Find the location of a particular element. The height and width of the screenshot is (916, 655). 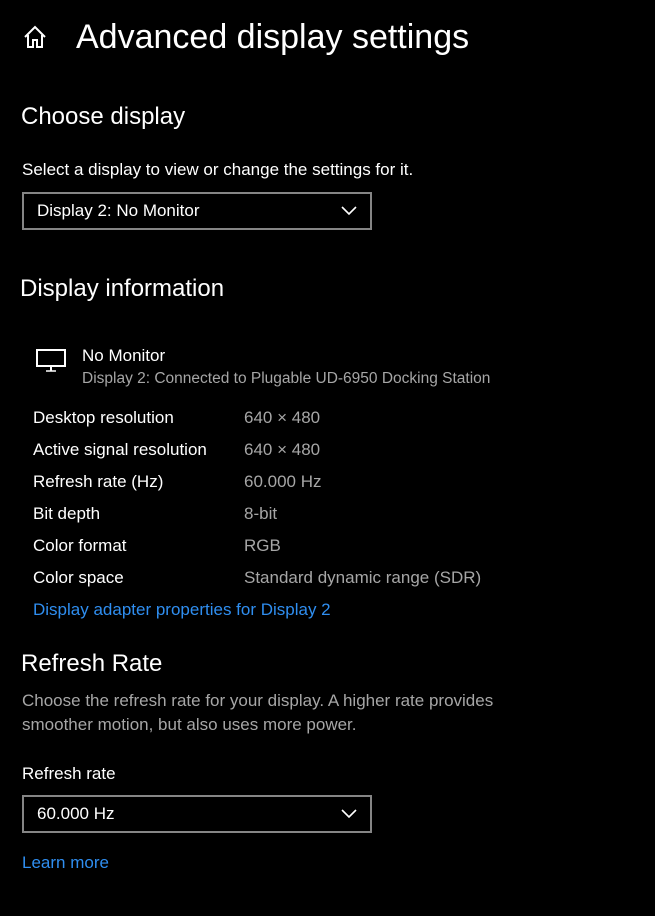

info-label-bit-depth: Bit depth is located at coordinates (67, 513).